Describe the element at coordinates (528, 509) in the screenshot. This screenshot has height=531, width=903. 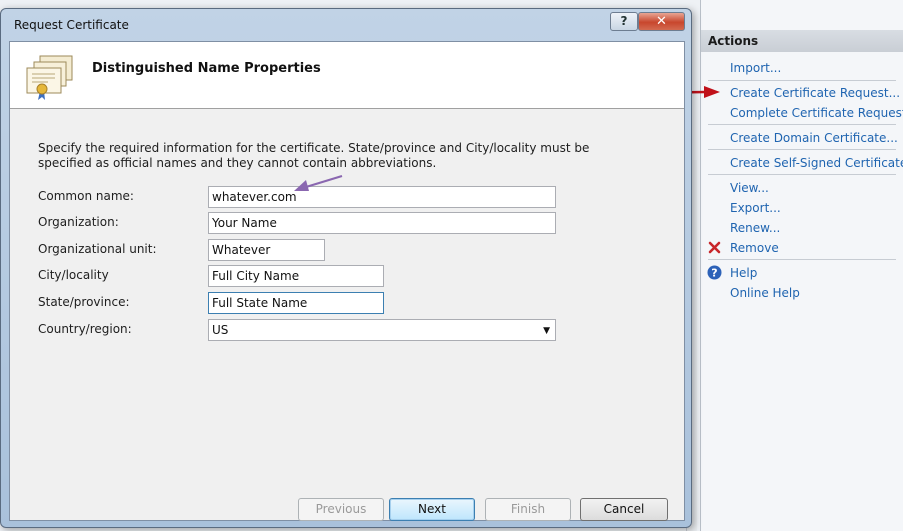
I see `finish-button: Finish` at that location.